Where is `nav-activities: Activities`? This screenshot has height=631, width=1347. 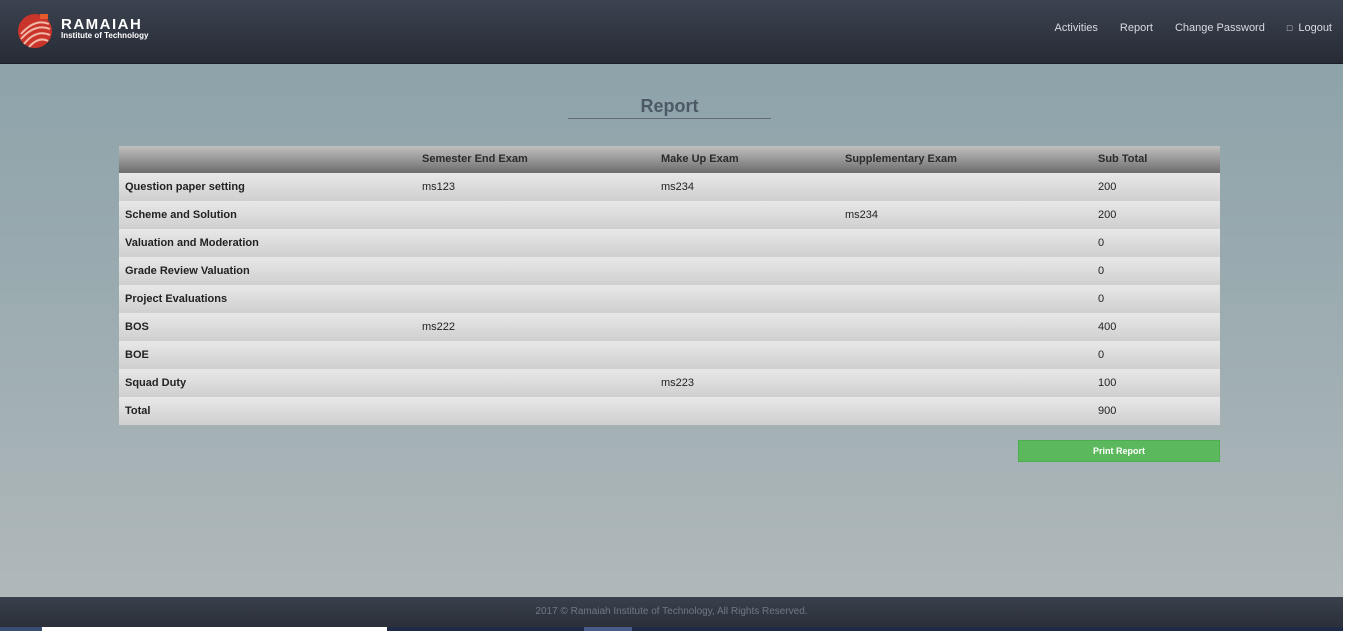 nav-activities: Activities is located at coordinates (1076, 28).